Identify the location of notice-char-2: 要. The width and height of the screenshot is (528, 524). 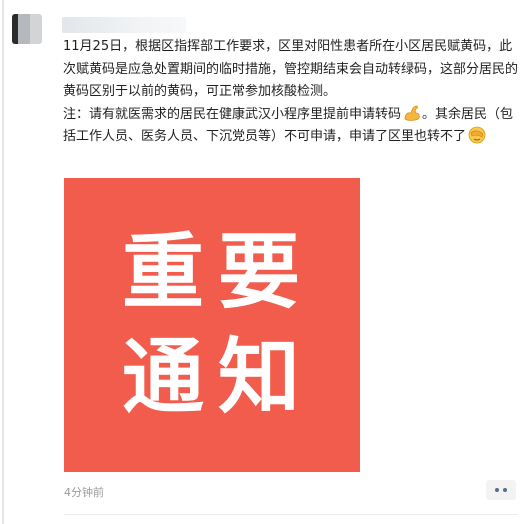
(258, 272).